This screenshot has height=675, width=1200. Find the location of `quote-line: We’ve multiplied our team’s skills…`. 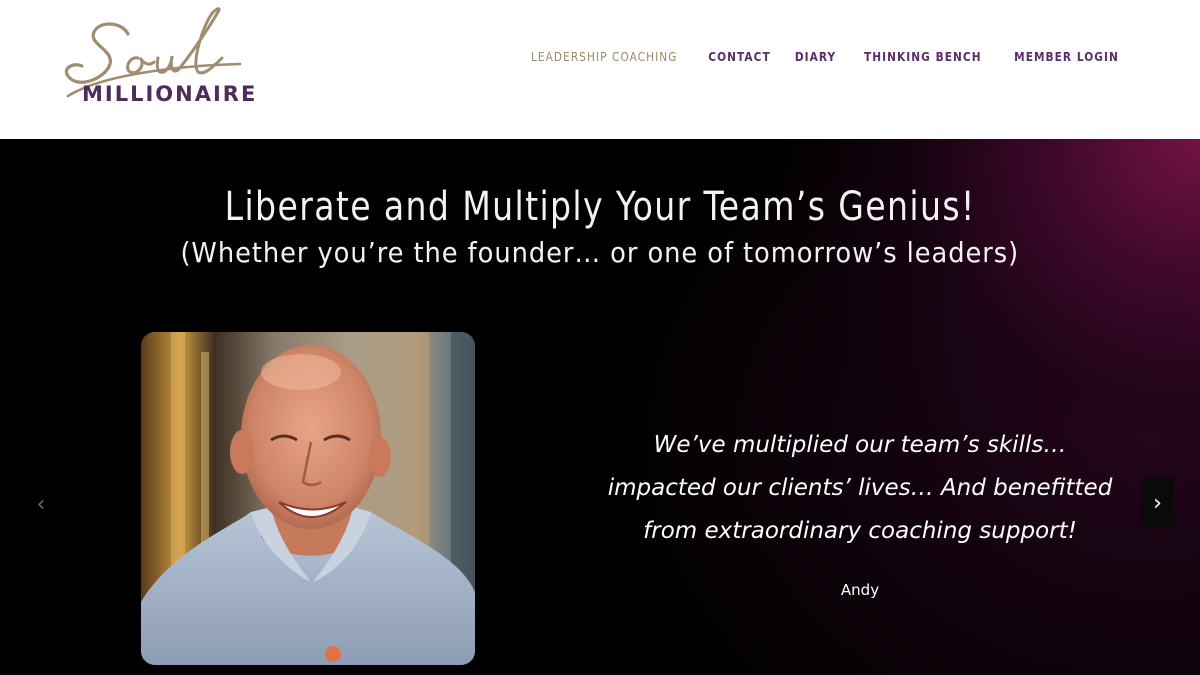

quote-line: We’ve multiplied our team’s skills… is located at coordinates (860, 445).